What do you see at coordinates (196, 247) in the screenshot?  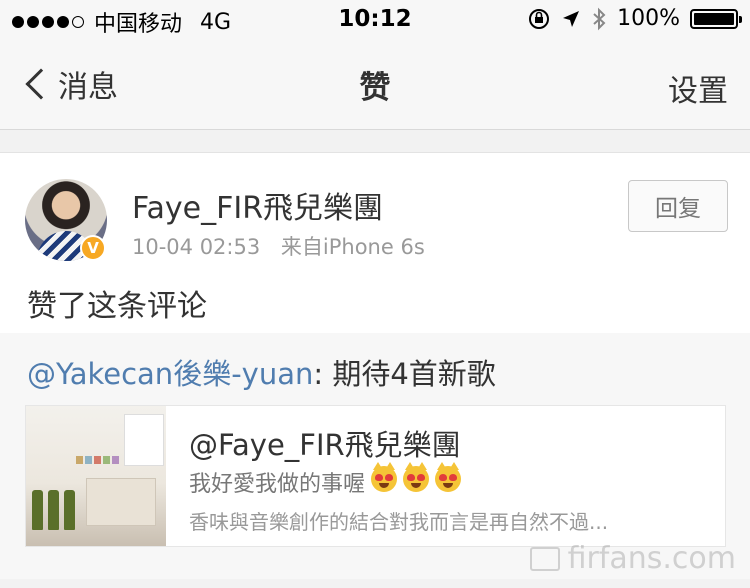 I see `timestamp: 10-04 02:53` at bounding box center [196, 247].